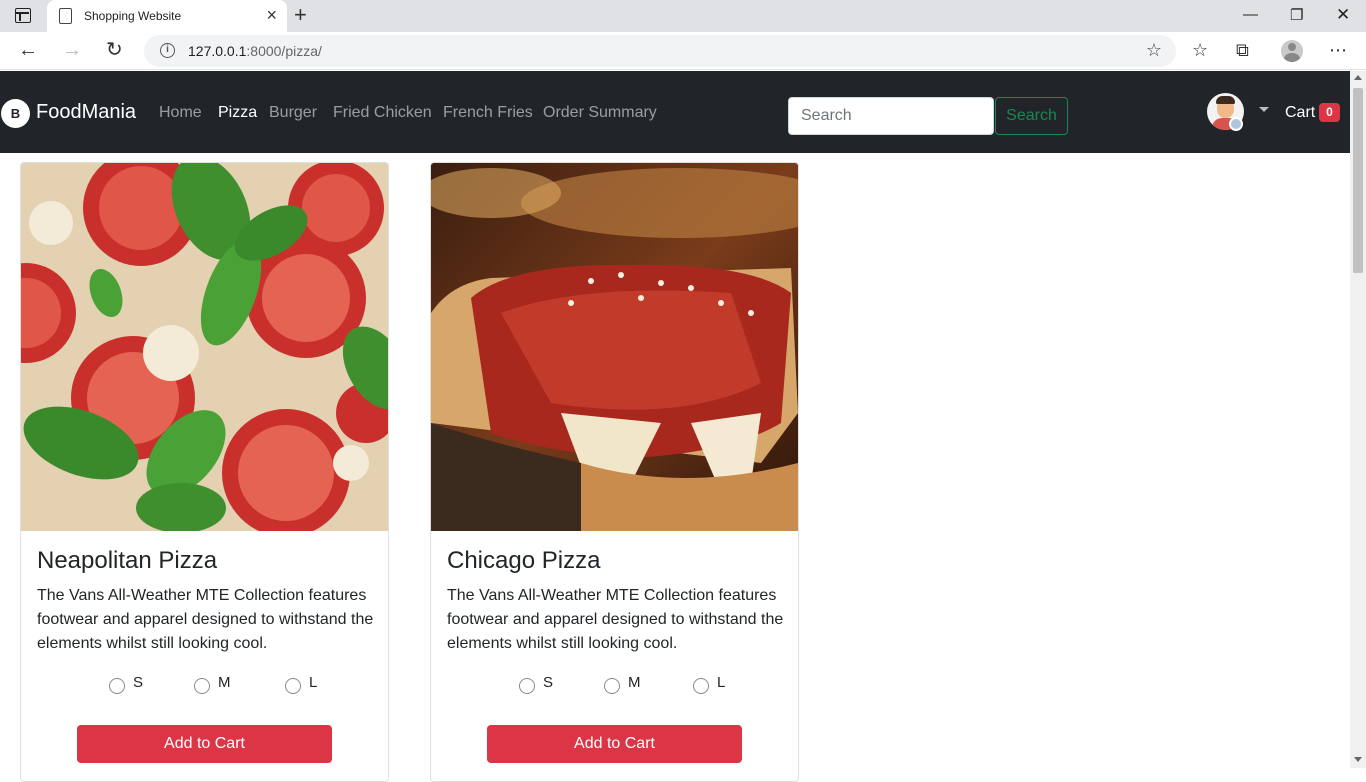 This screenshot has width=1366, height=782. Describe the element at coordinates (1300, 113) in the screenshot. I see `cart-link: Cart` at that location.